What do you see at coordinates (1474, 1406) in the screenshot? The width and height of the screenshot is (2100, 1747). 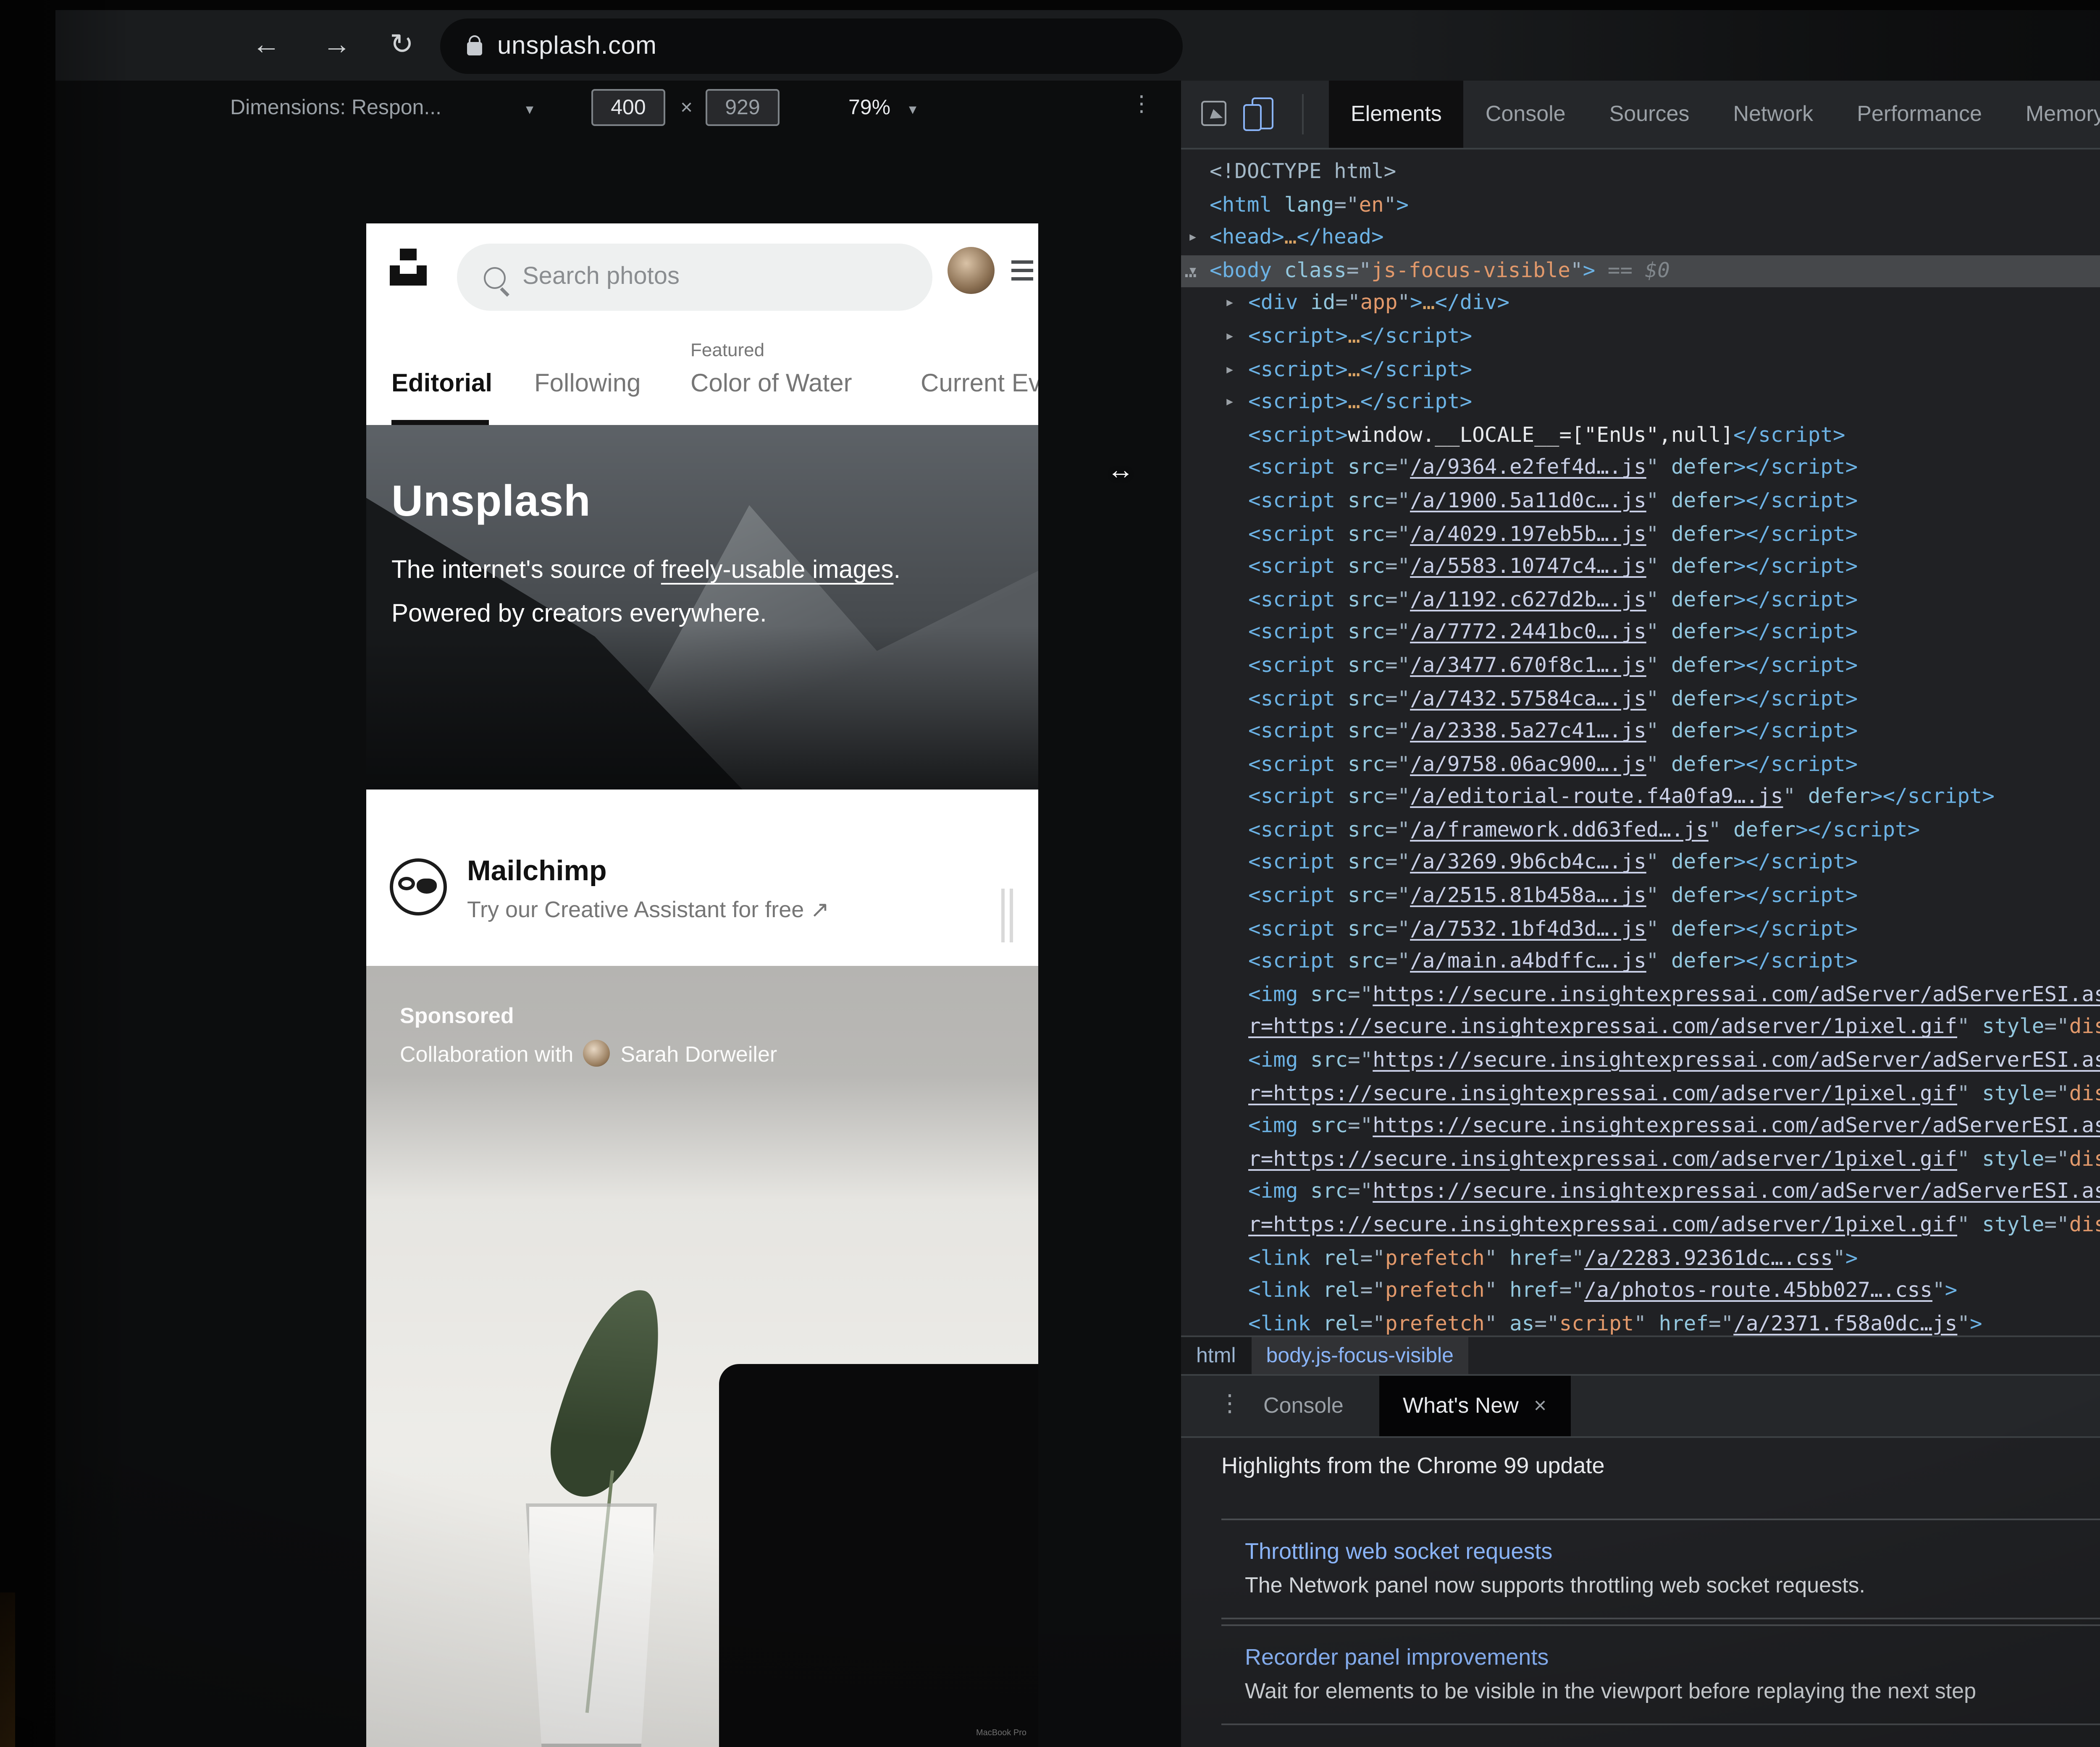 I see `drawer-tab-whats-new: What's New ×` at bounding box center [1474, 1406].